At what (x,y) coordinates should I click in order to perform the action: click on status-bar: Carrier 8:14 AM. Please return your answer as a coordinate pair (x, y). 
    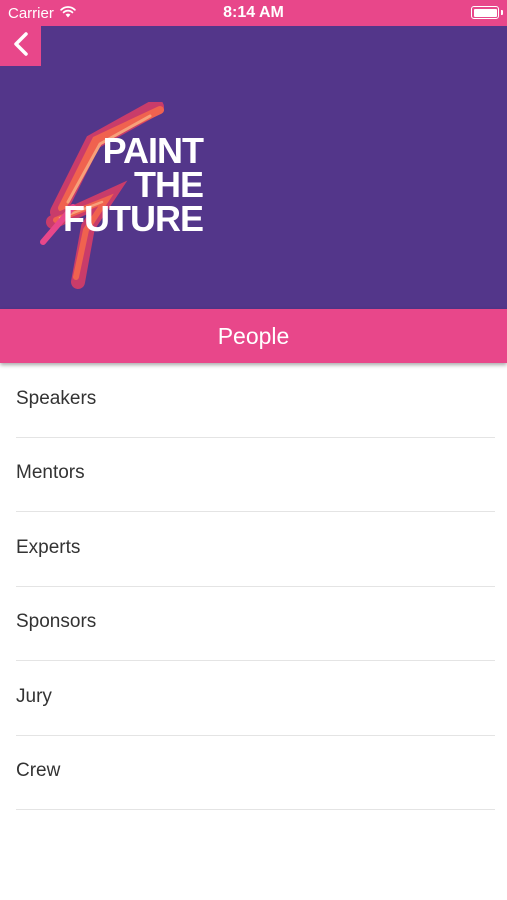
    Looking at the image, I should click on (253, 13).